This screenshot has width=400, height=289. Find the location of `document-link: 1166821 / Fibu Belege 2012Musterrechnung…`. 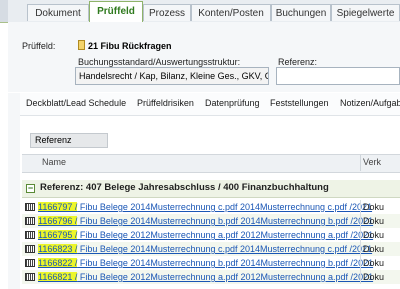

document-link: 1166821 / Fibu Belege 2012Musterrechnung… is located at coordinates (205, 277).